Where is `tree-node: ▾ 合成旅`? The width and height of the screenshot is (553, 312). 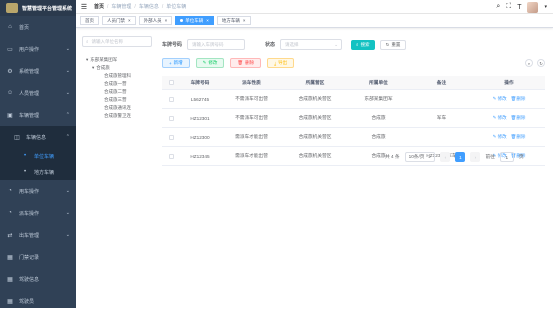 tree-node: ▾ 合成旅 is located at coordinates (117, 68).